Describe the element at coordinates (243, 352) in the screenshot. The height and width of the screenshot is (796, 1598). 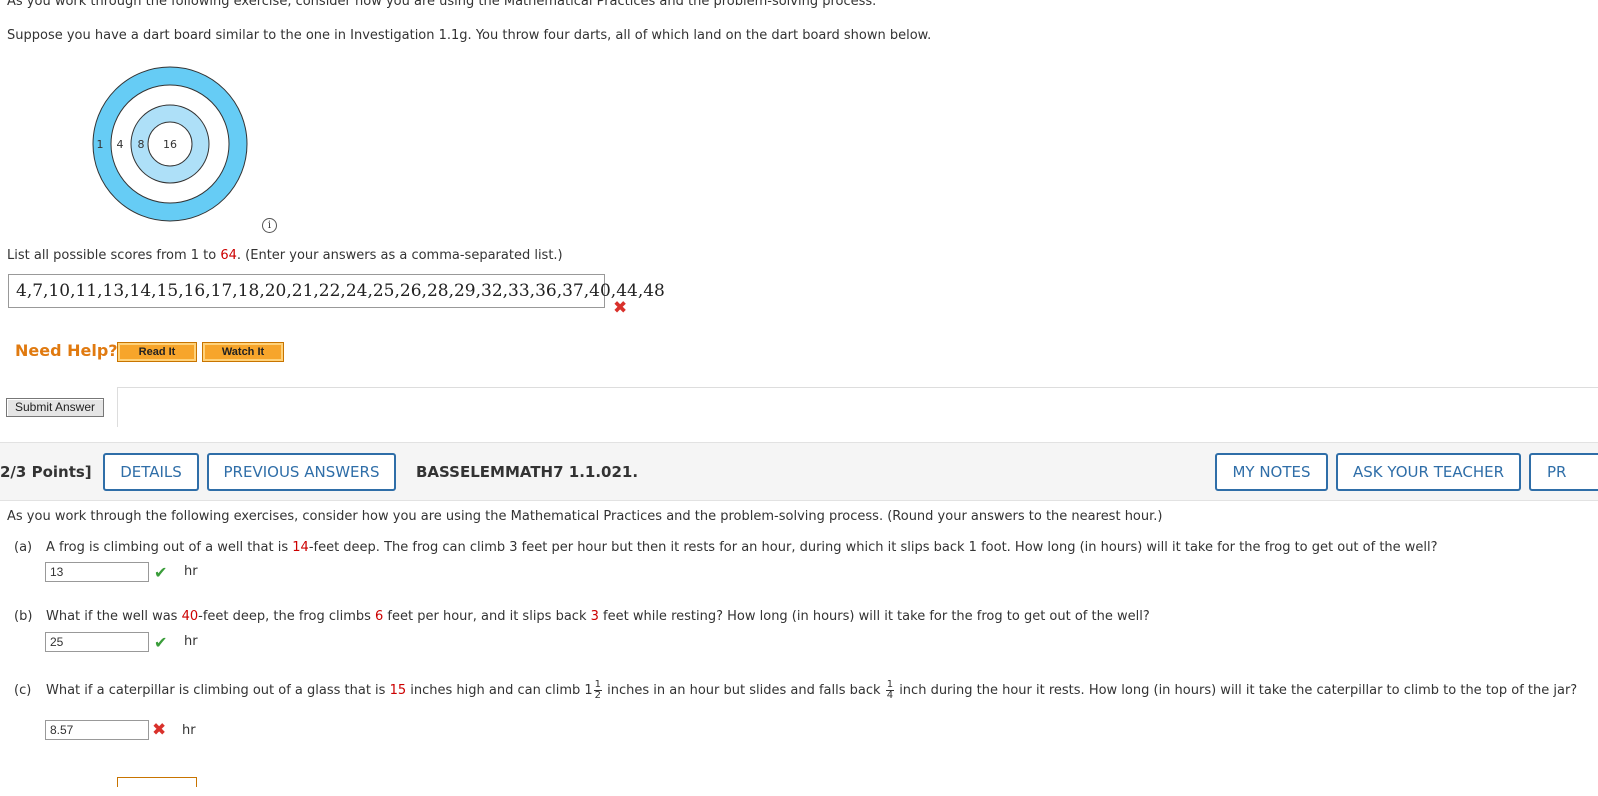
I see `watch-it-button: Watch It` at that location.